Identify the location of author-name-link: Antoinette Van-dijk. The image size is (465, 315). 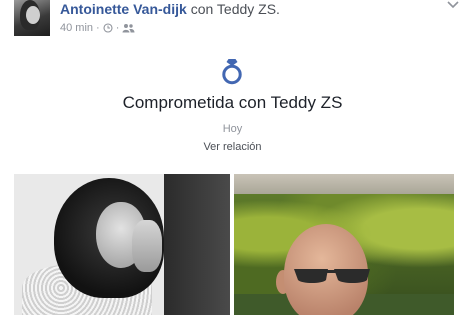
(123, 9).